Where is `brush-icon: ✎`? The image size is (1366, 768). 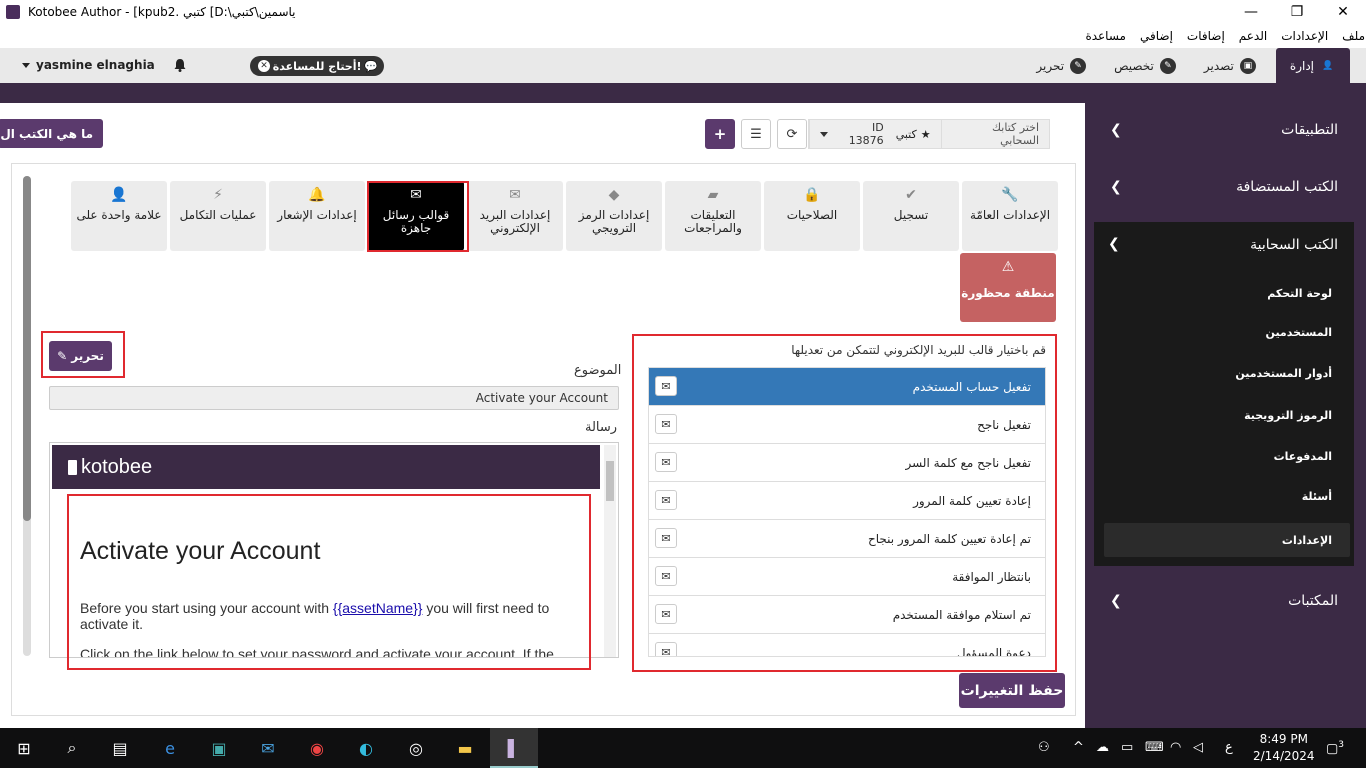 brush-icon: ✎ is located at coordinates (1167, 65).